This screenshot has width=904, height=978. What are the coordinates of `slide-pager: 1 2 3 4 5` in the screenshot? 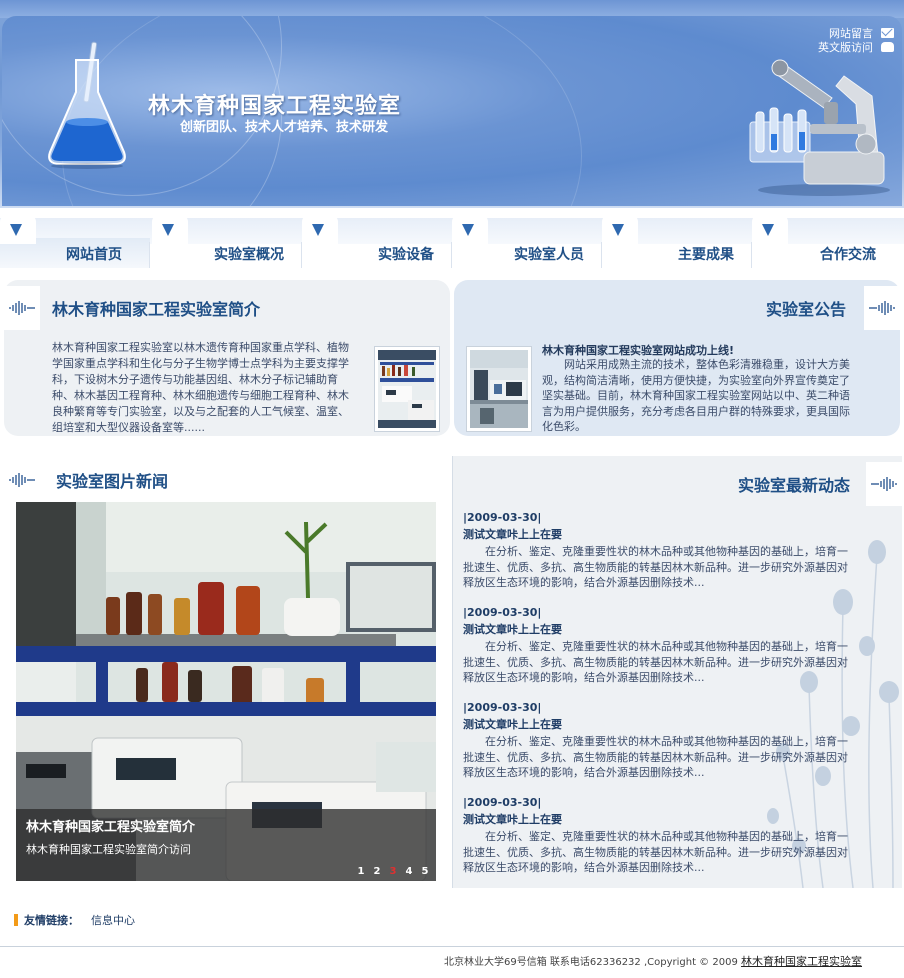 It's located at (393, 872).